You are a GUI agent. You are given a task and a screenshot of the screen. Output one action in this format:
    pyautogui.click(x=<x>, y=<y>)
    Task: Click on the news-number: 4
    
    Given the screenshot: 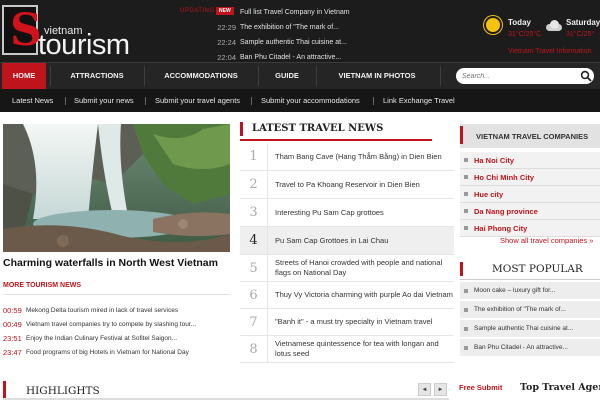 What is the action you would take?
    pyautogui.click(x=254, y=240)
    